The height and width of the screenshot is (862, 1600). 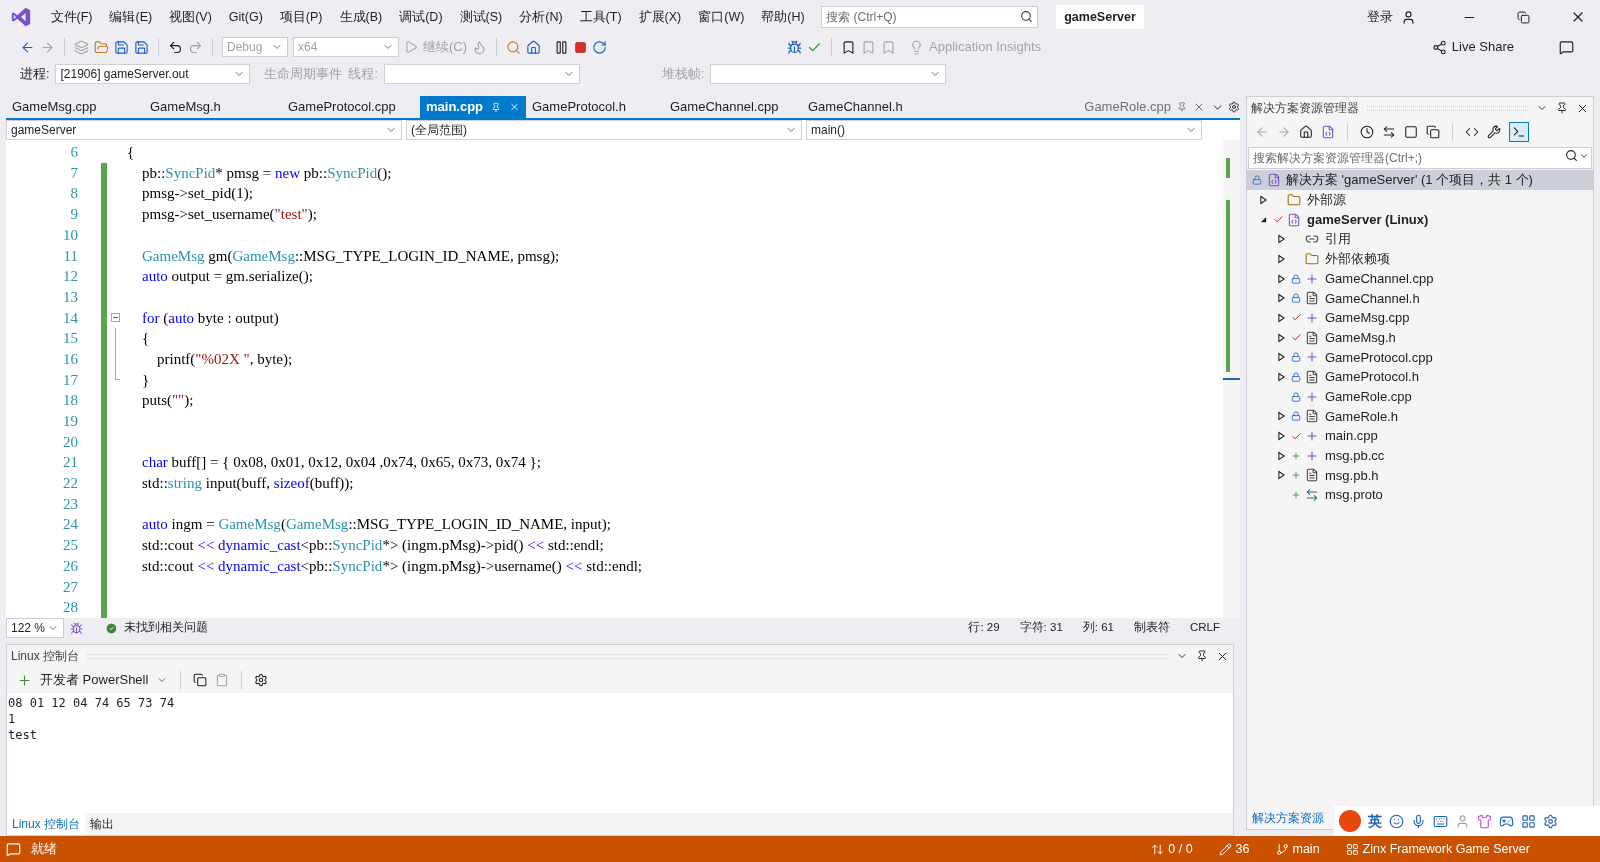 What do you see at coordinates (1396, 821) in the screenshot?
I see `smile-icon` at bounding box center [1396, 821].